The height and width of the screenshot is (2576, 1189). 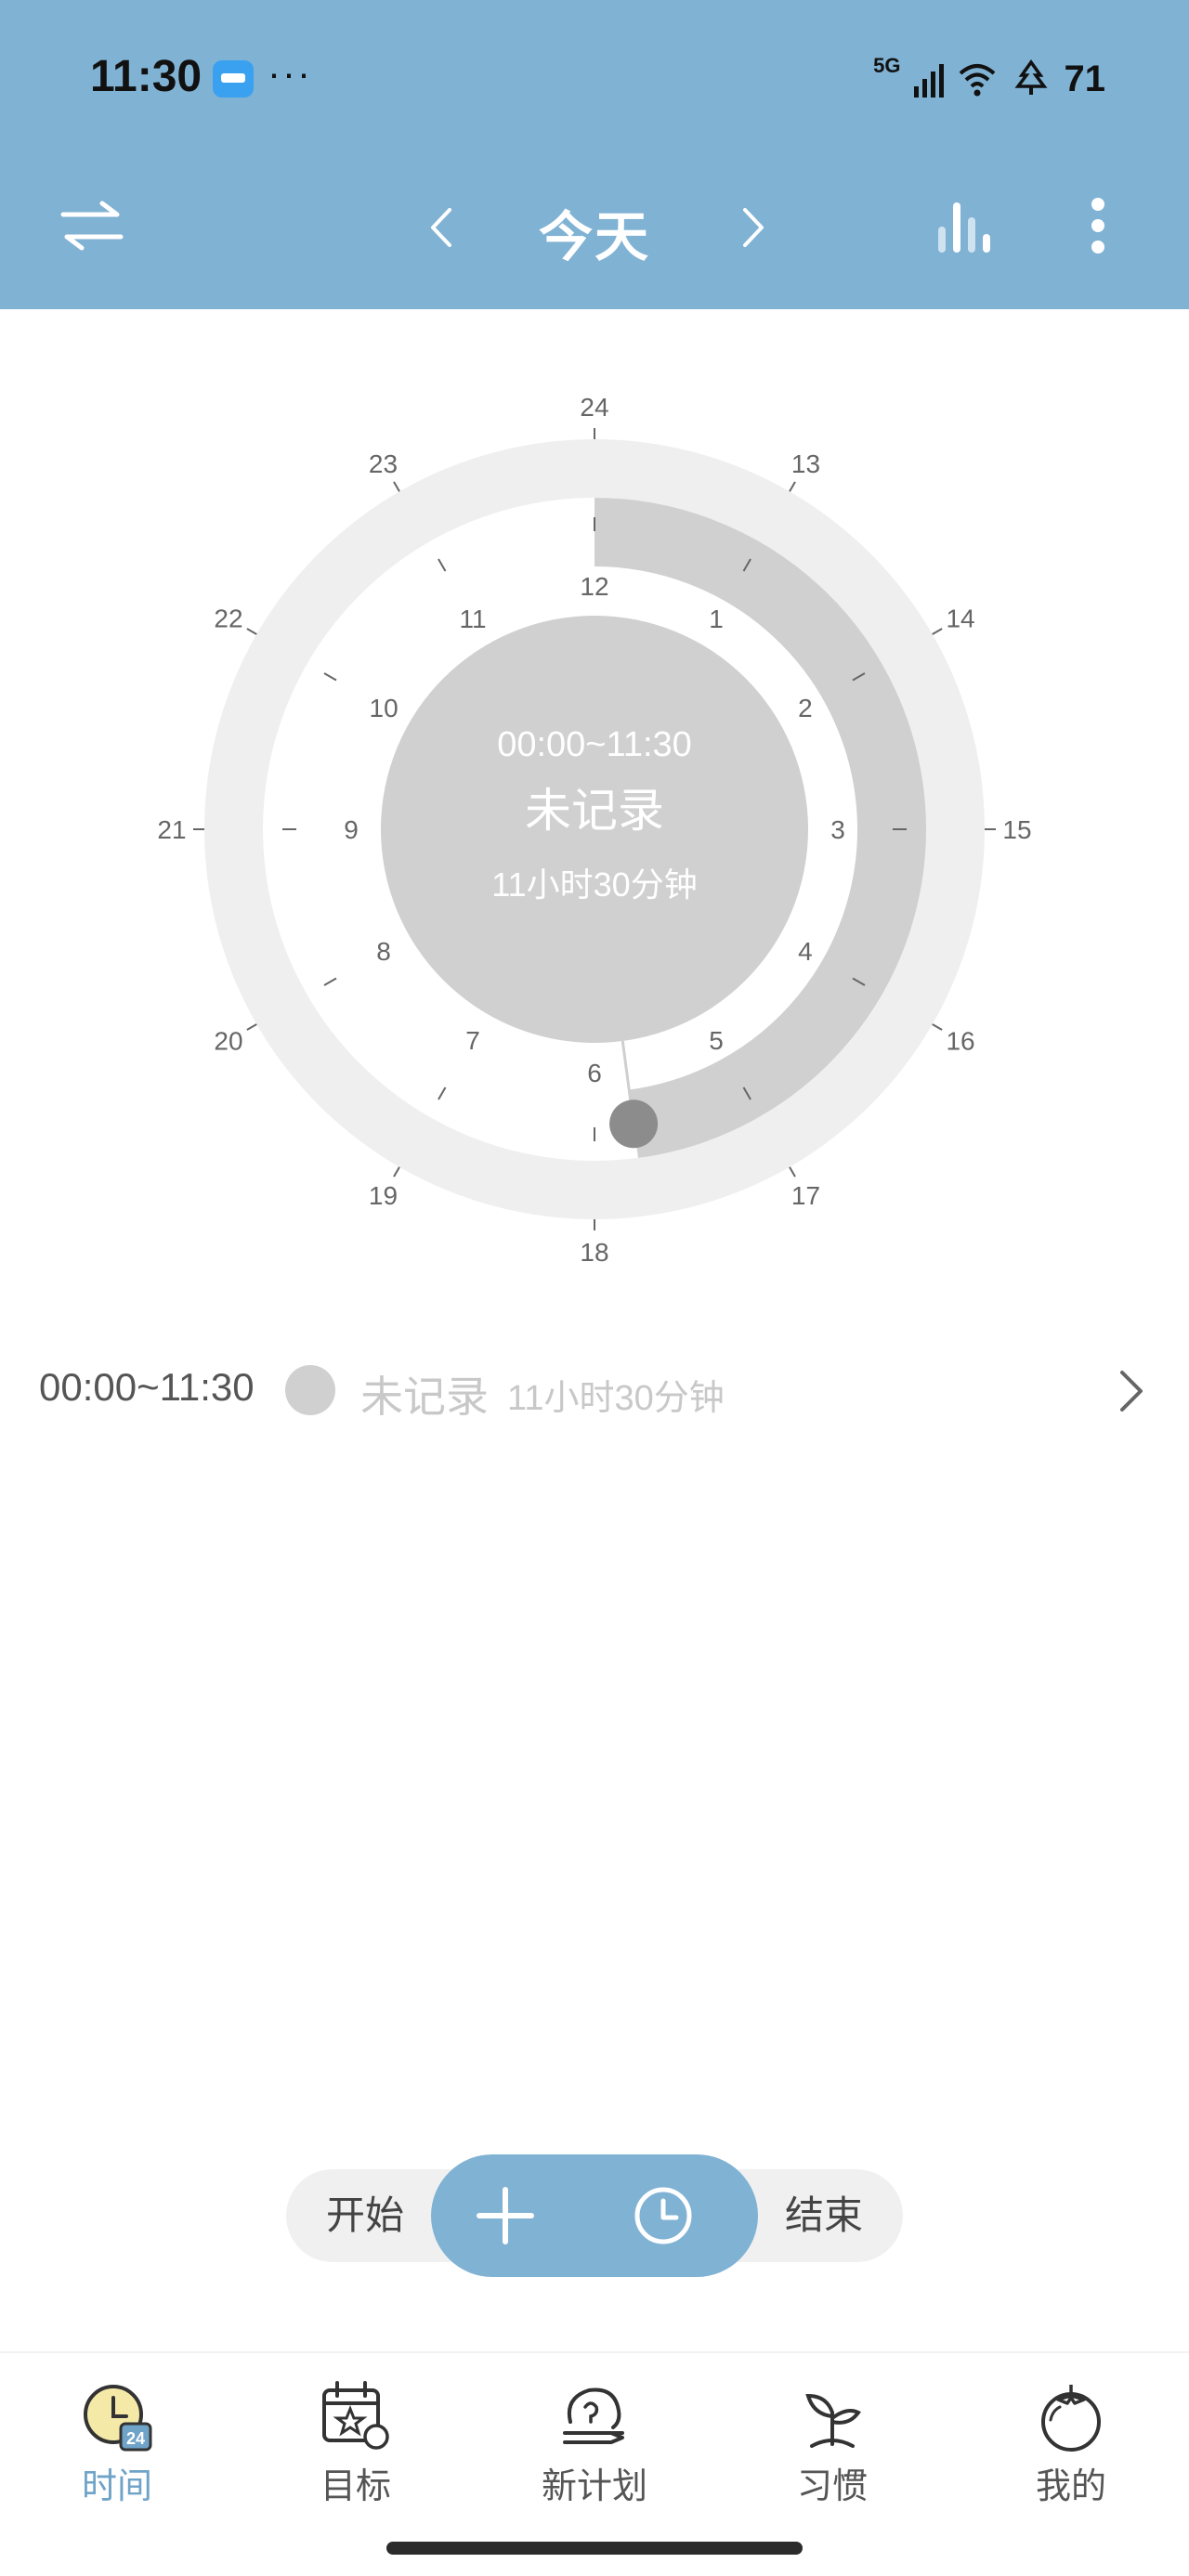 I want to click on home-indicator, so click(x=594, y=2548).